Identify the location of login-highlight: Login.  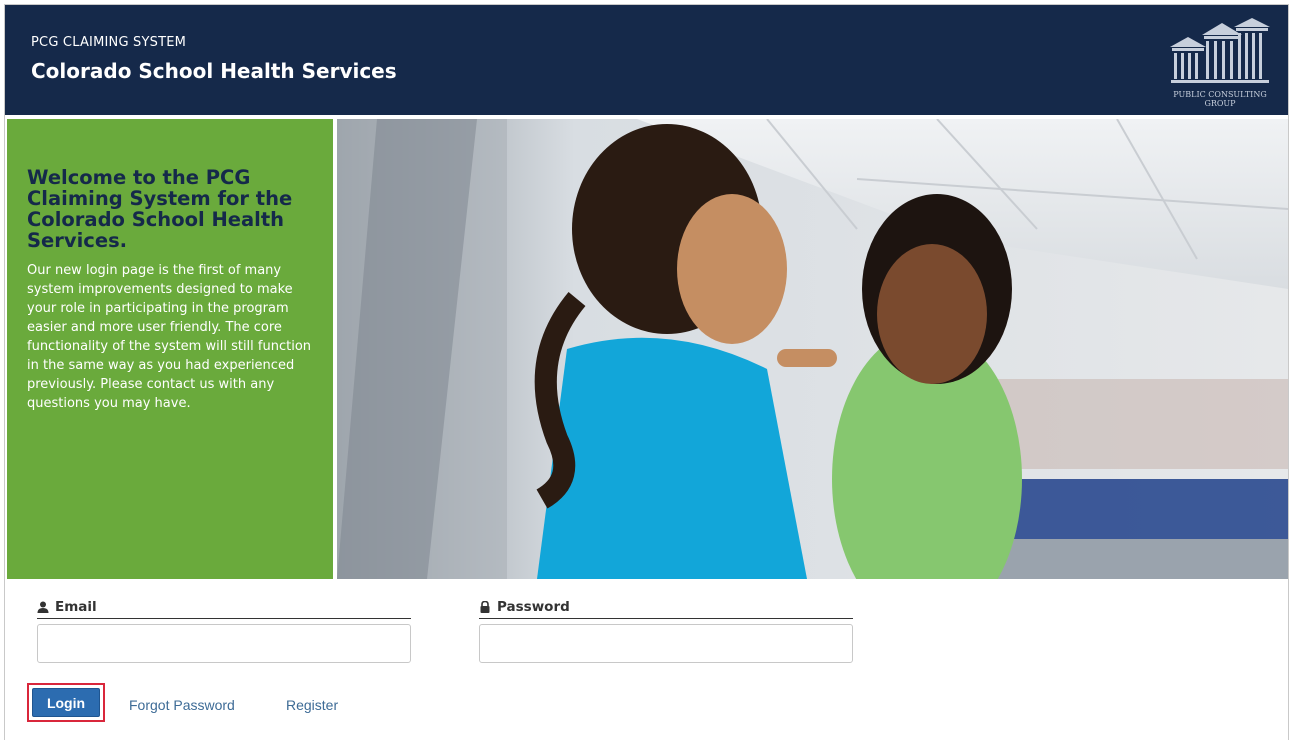
(66, 702).